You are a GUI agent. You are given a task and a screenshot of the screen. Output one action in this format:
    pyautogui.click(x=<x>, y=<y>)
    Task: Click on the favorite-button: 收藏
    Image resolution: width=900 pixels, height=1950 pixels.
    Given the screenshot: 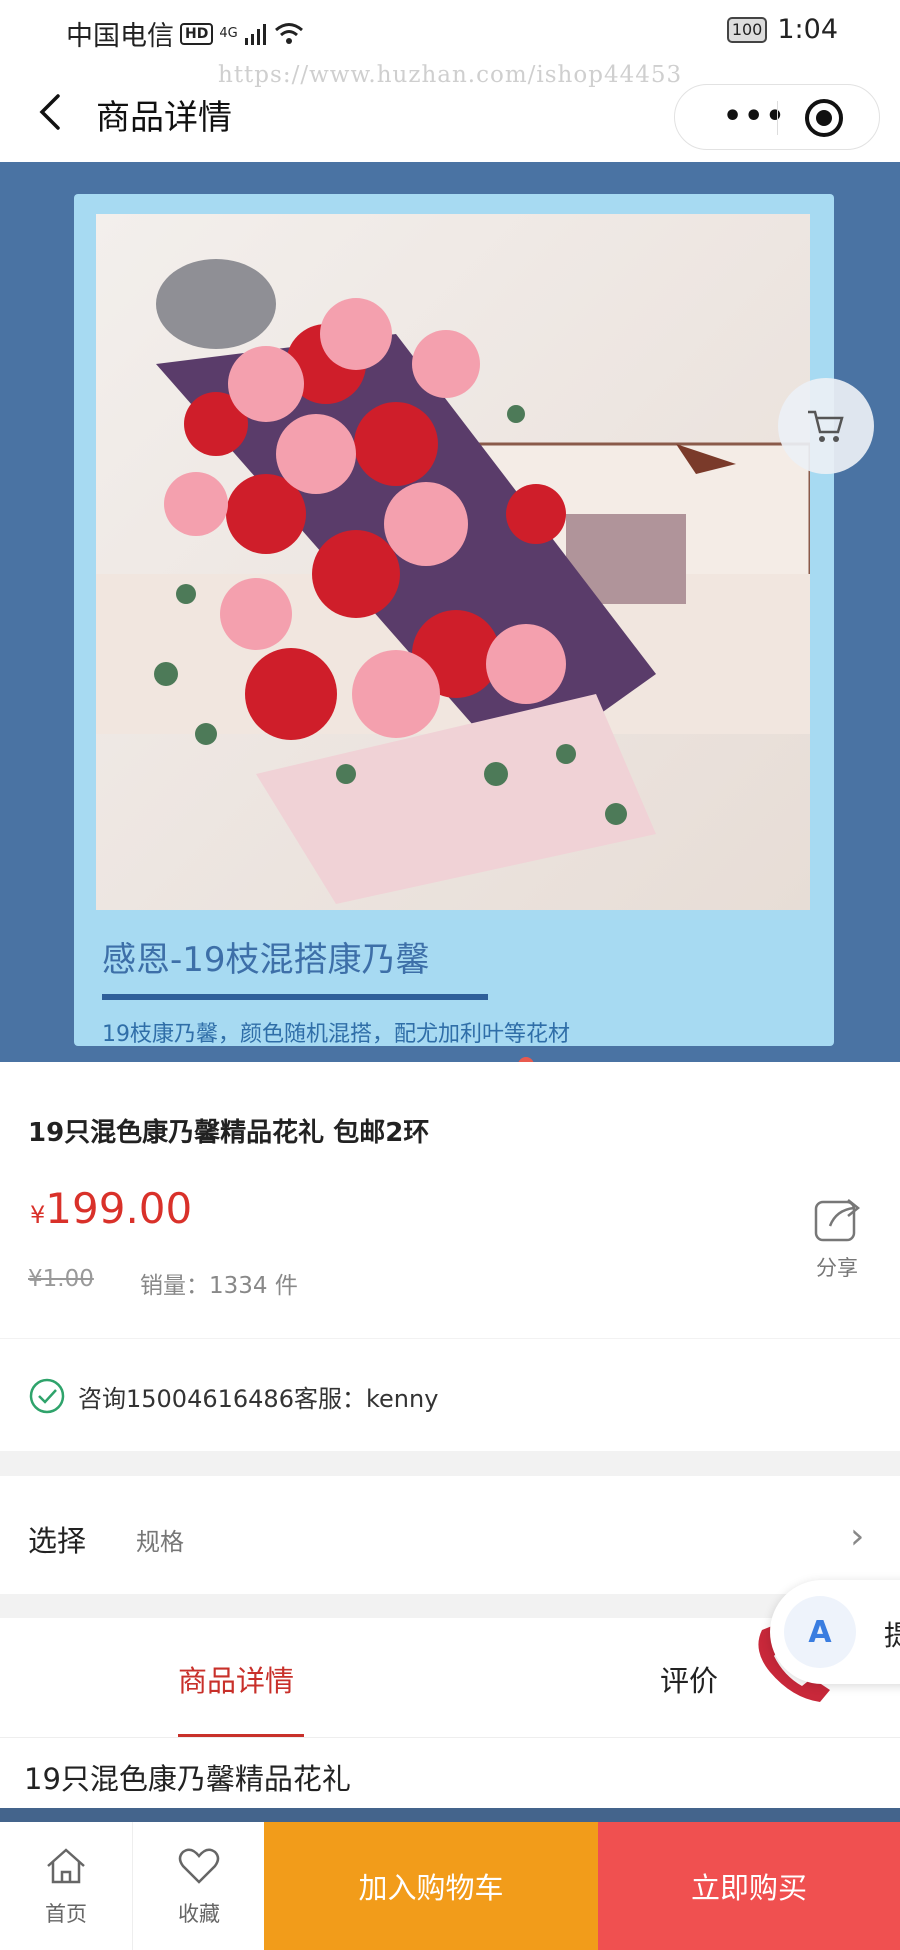 What is the action you would take?
    pyautogui.click(x=198, y=1886)
    